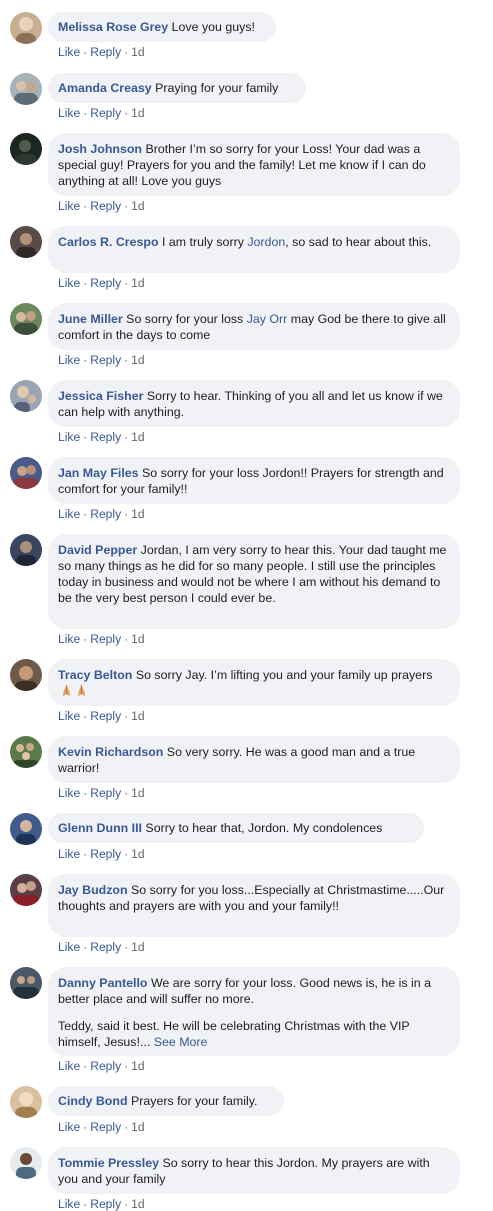  Describe the element at coordinates (103, 983) in the screenshot. I see `comment-author: Danny Pantello` at that location.